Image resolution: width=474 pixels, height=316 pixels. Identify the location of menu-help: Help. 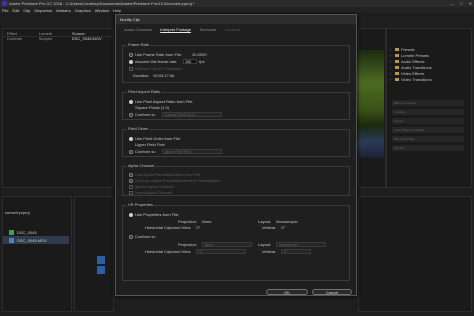
(117, 10).